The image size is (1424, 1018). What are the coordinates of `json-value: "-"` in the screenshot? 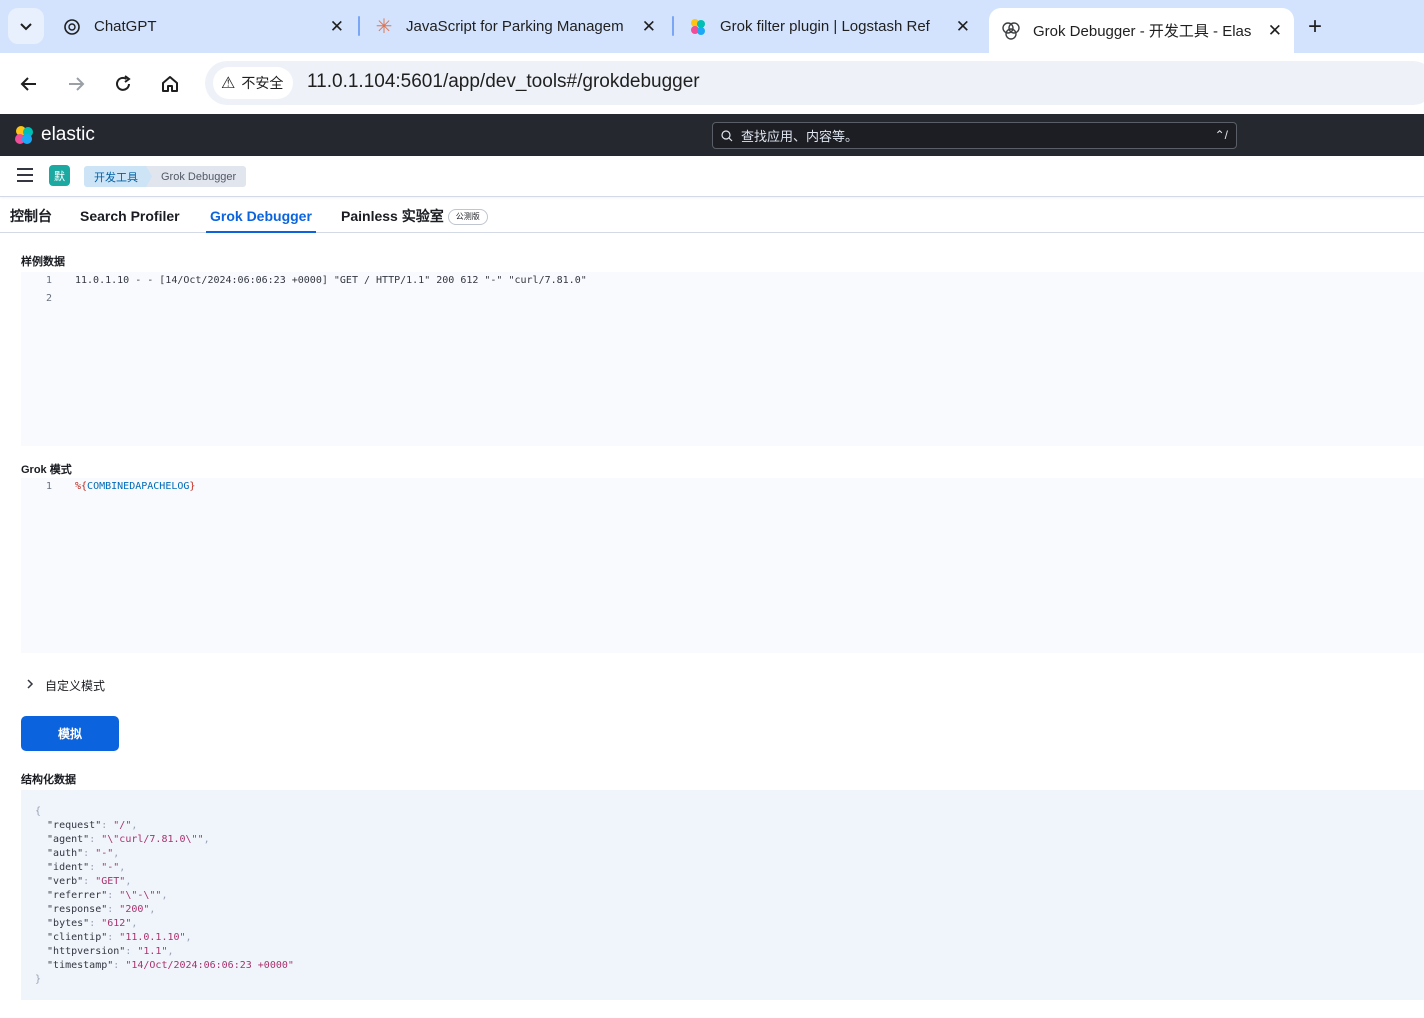 It's located at (110, 867).